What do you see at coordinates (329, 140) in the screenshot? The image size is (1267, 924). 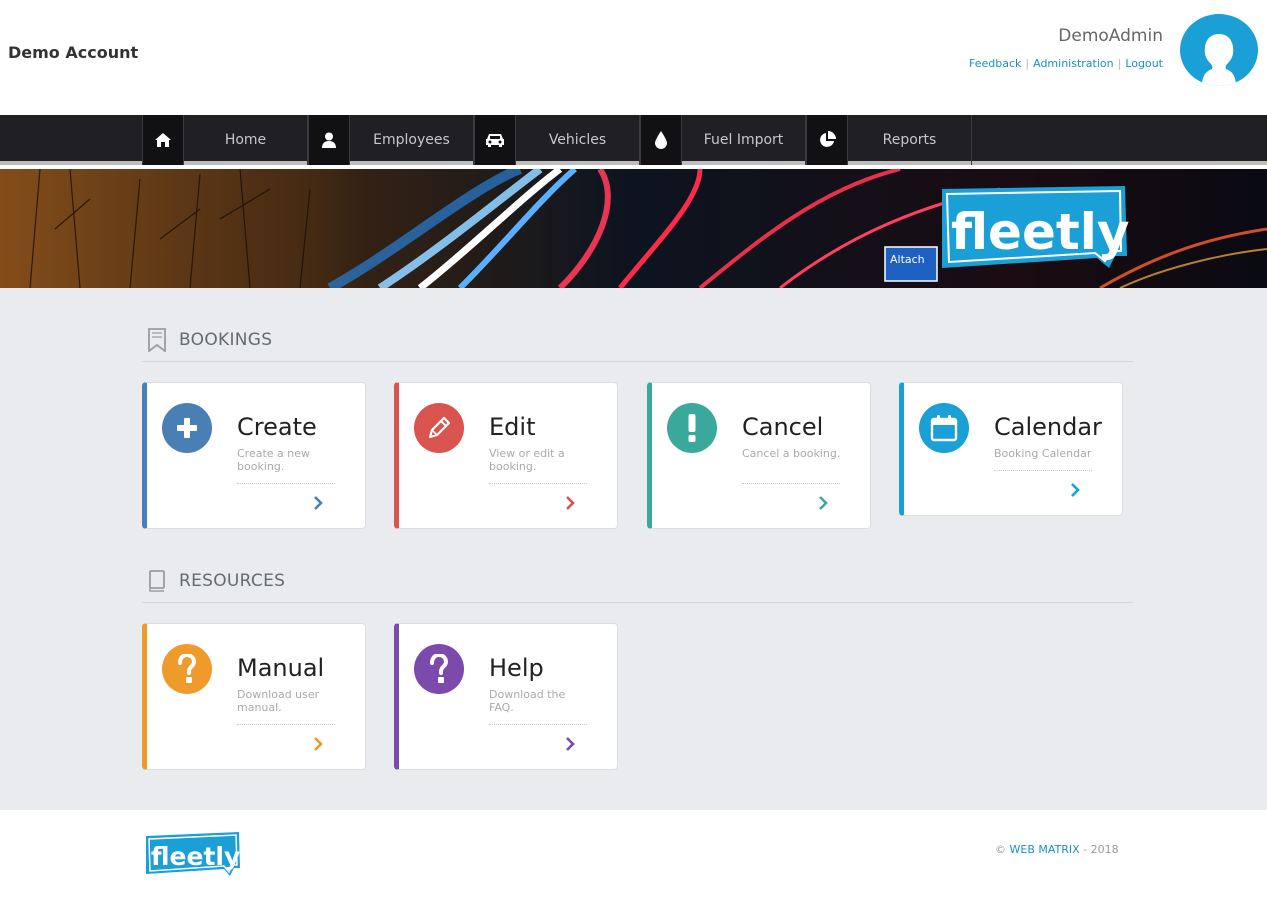 I see `user-icon` at bounding box center [329, 140].